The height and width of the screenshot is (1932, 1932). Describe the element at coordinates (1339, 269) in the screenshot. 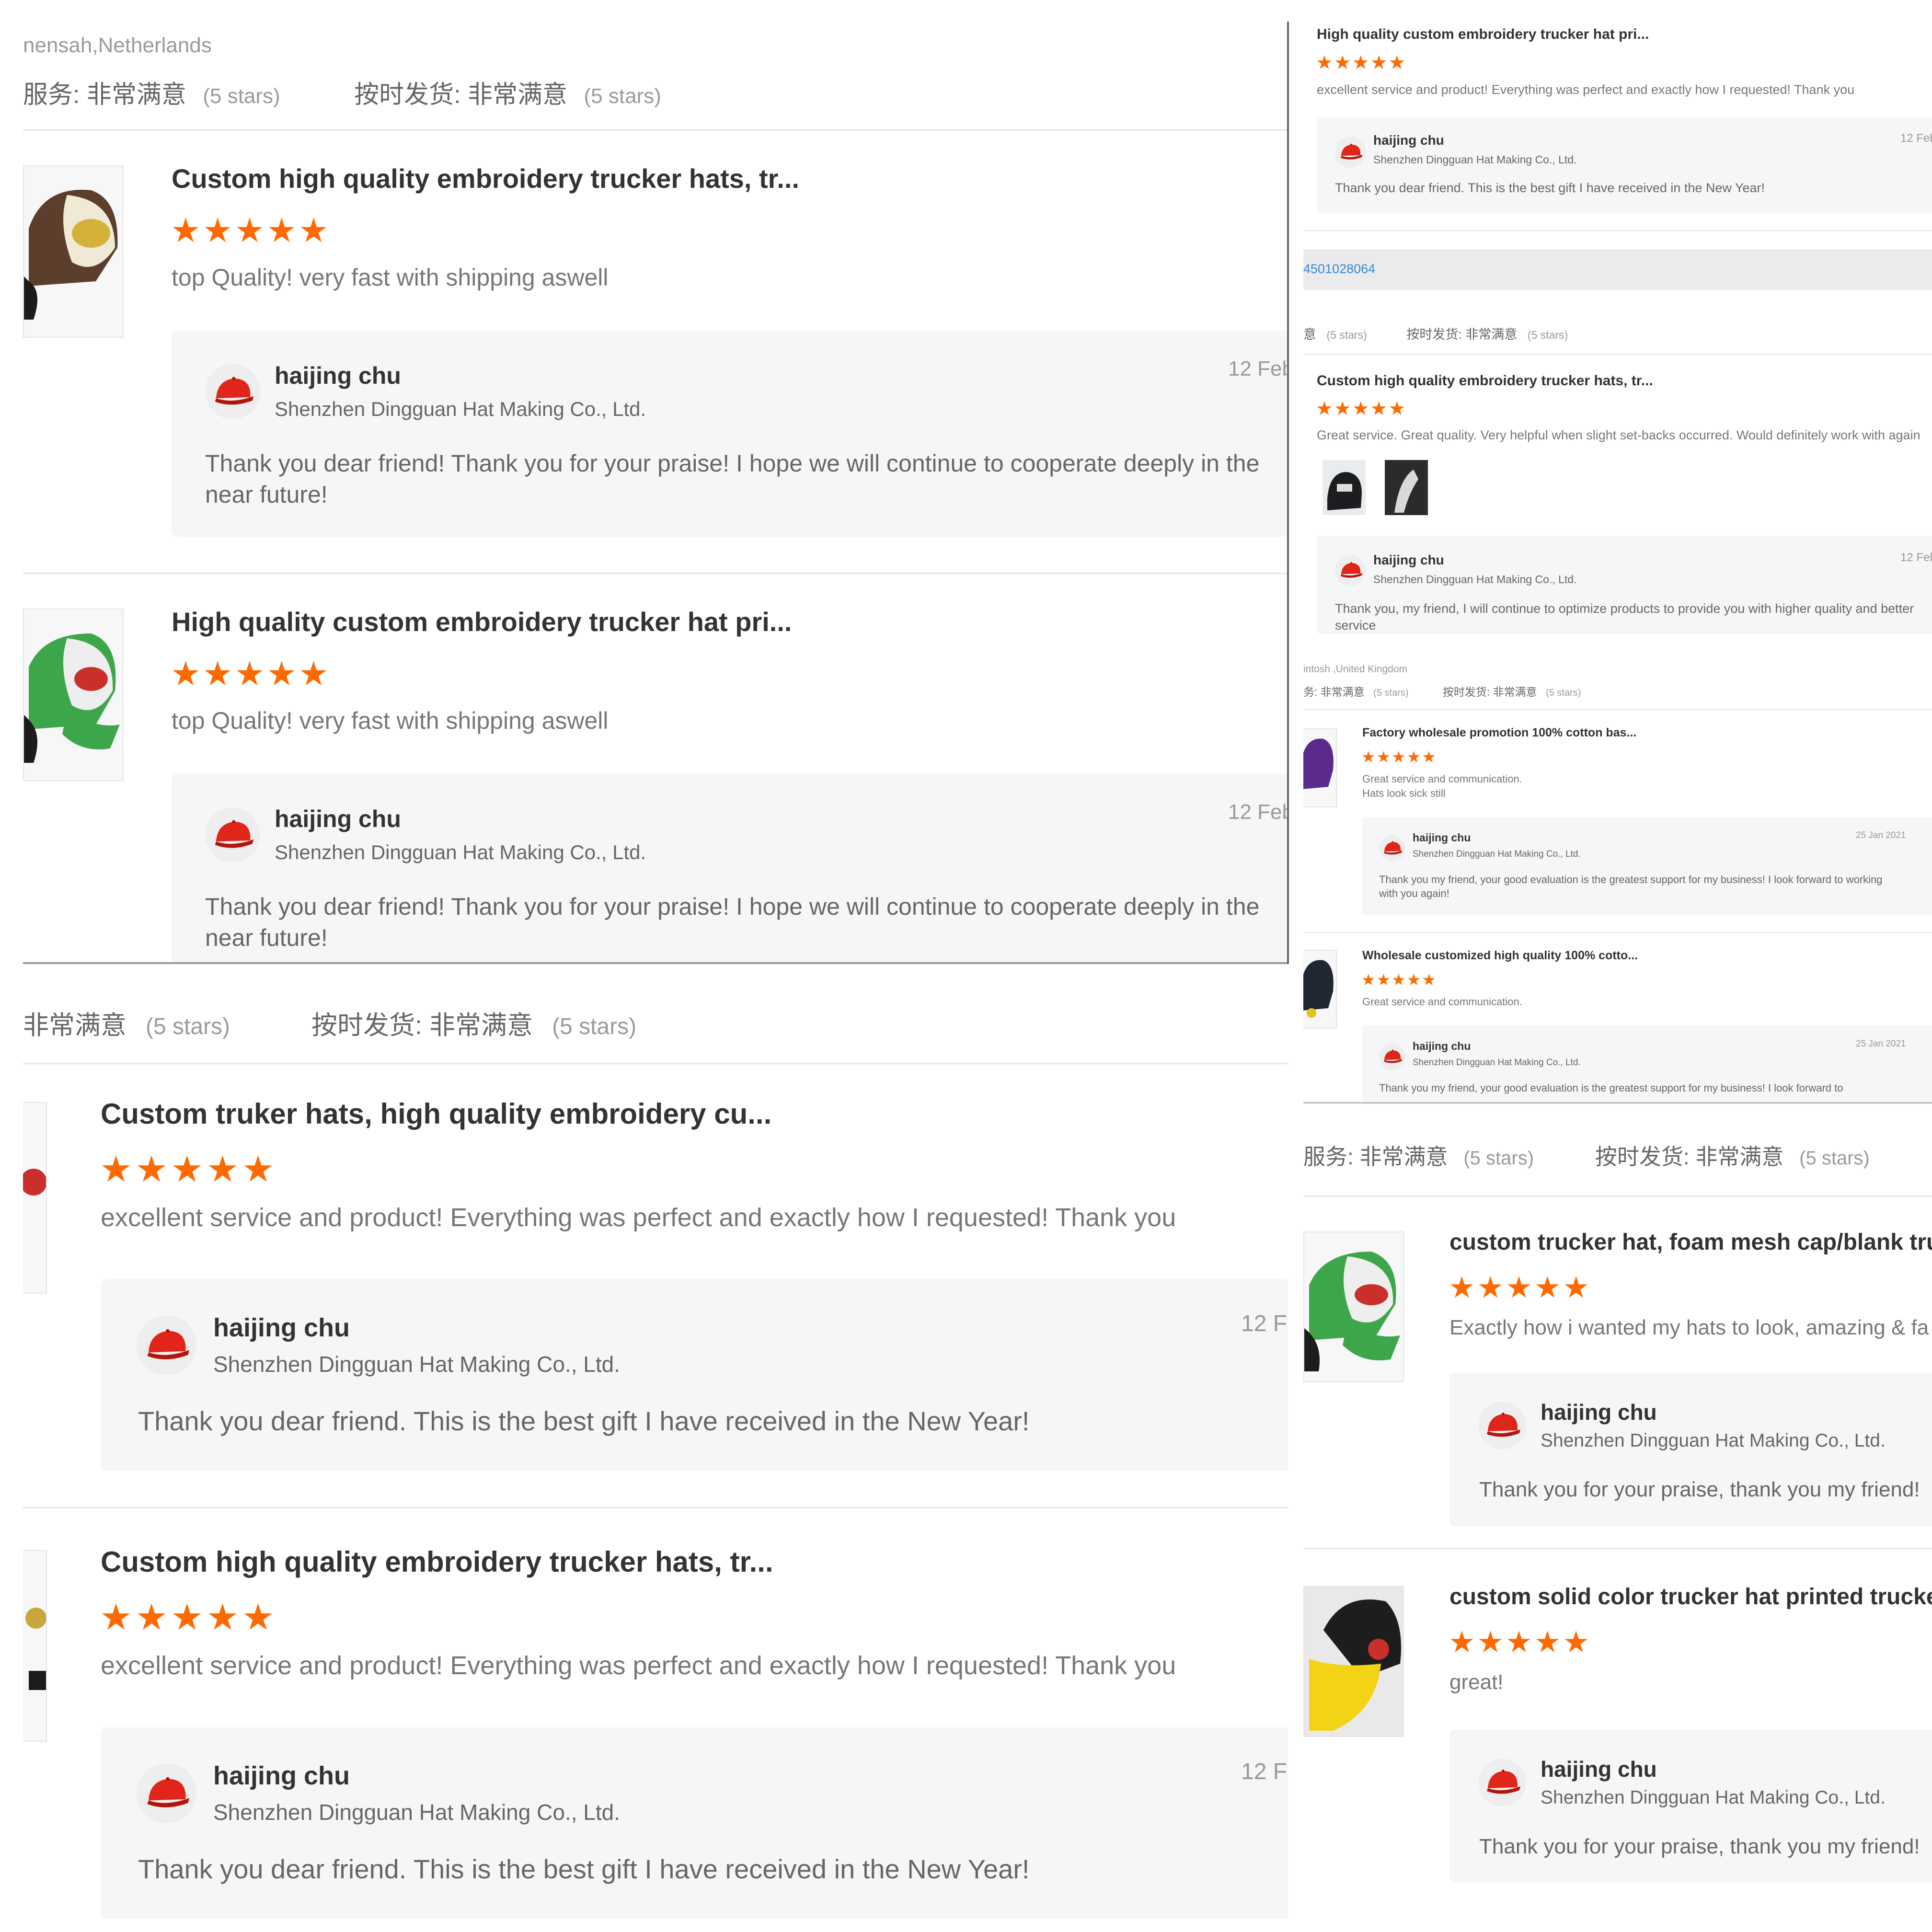

I see `order-number-link: 4501028064` at that location.